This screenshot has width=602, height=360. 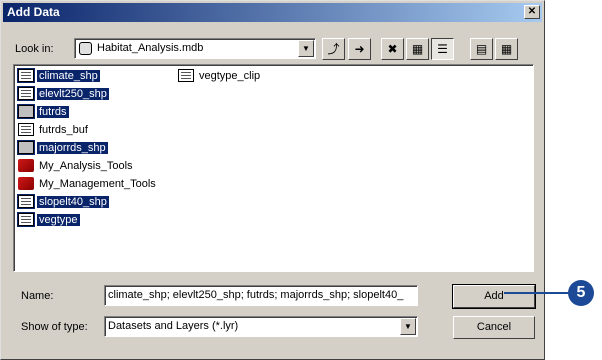 I want to click on close-icon: ✕, so click(x=532, y=12).